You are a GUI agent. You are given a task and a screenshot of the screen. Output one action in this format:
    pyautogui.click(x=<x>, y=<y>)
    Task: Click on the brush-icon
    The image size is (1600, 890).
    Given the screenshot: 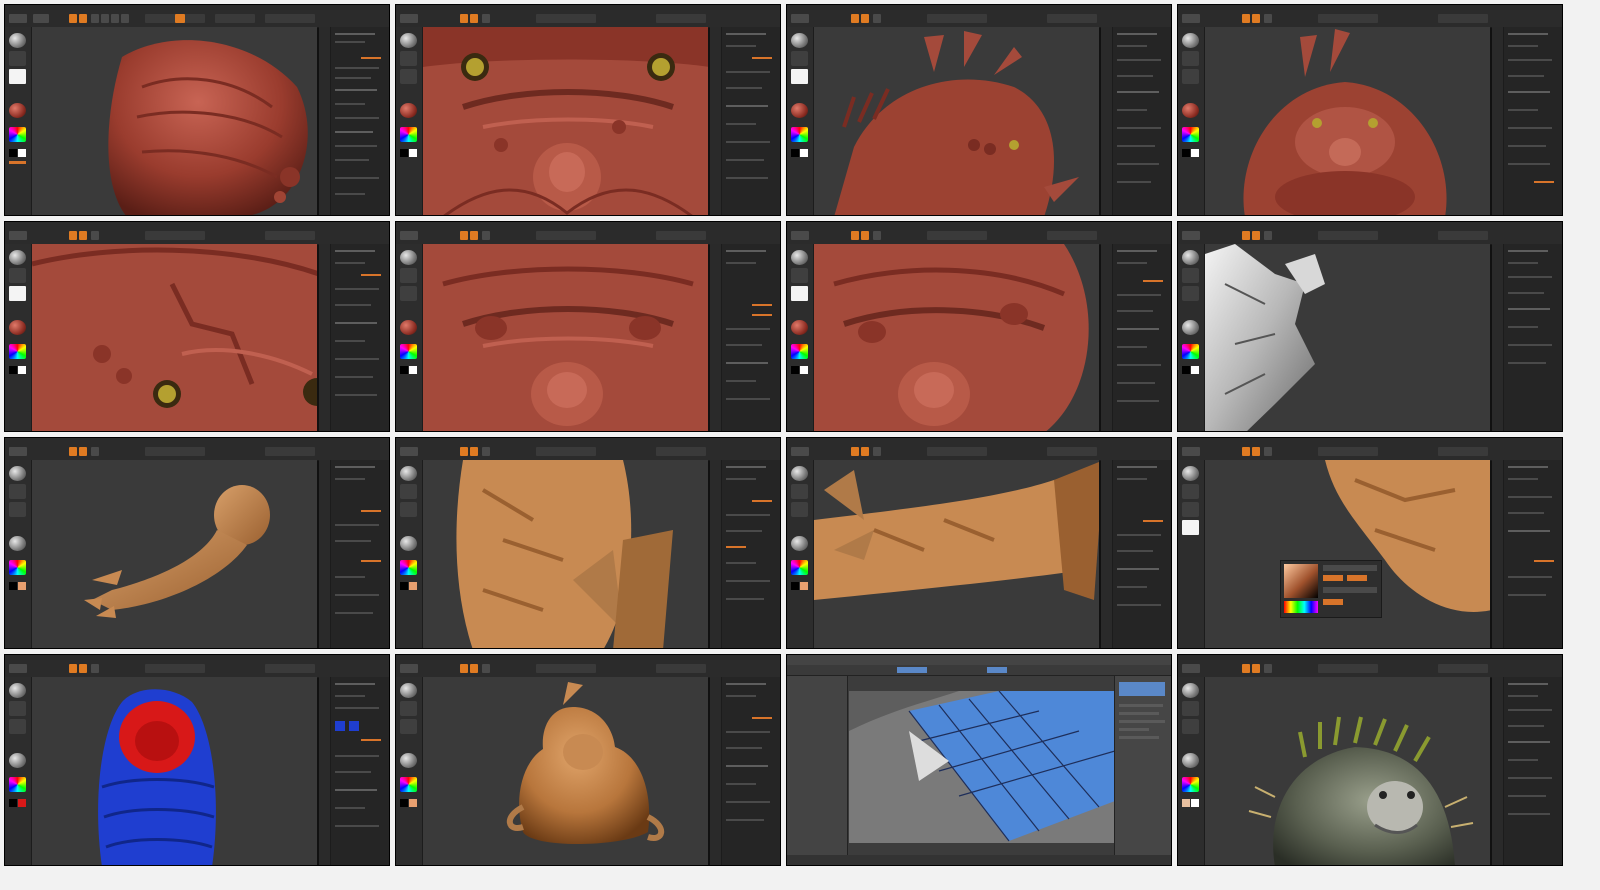 What is the action you would take?
    pyautogui.click(x=17, y=40)
    